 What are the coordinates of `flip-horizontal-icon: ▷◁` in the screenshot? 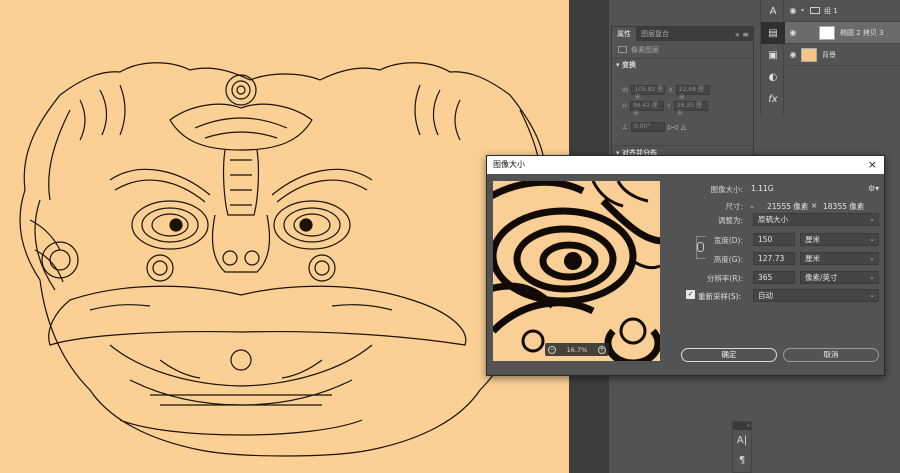 It's located at (673, 127).